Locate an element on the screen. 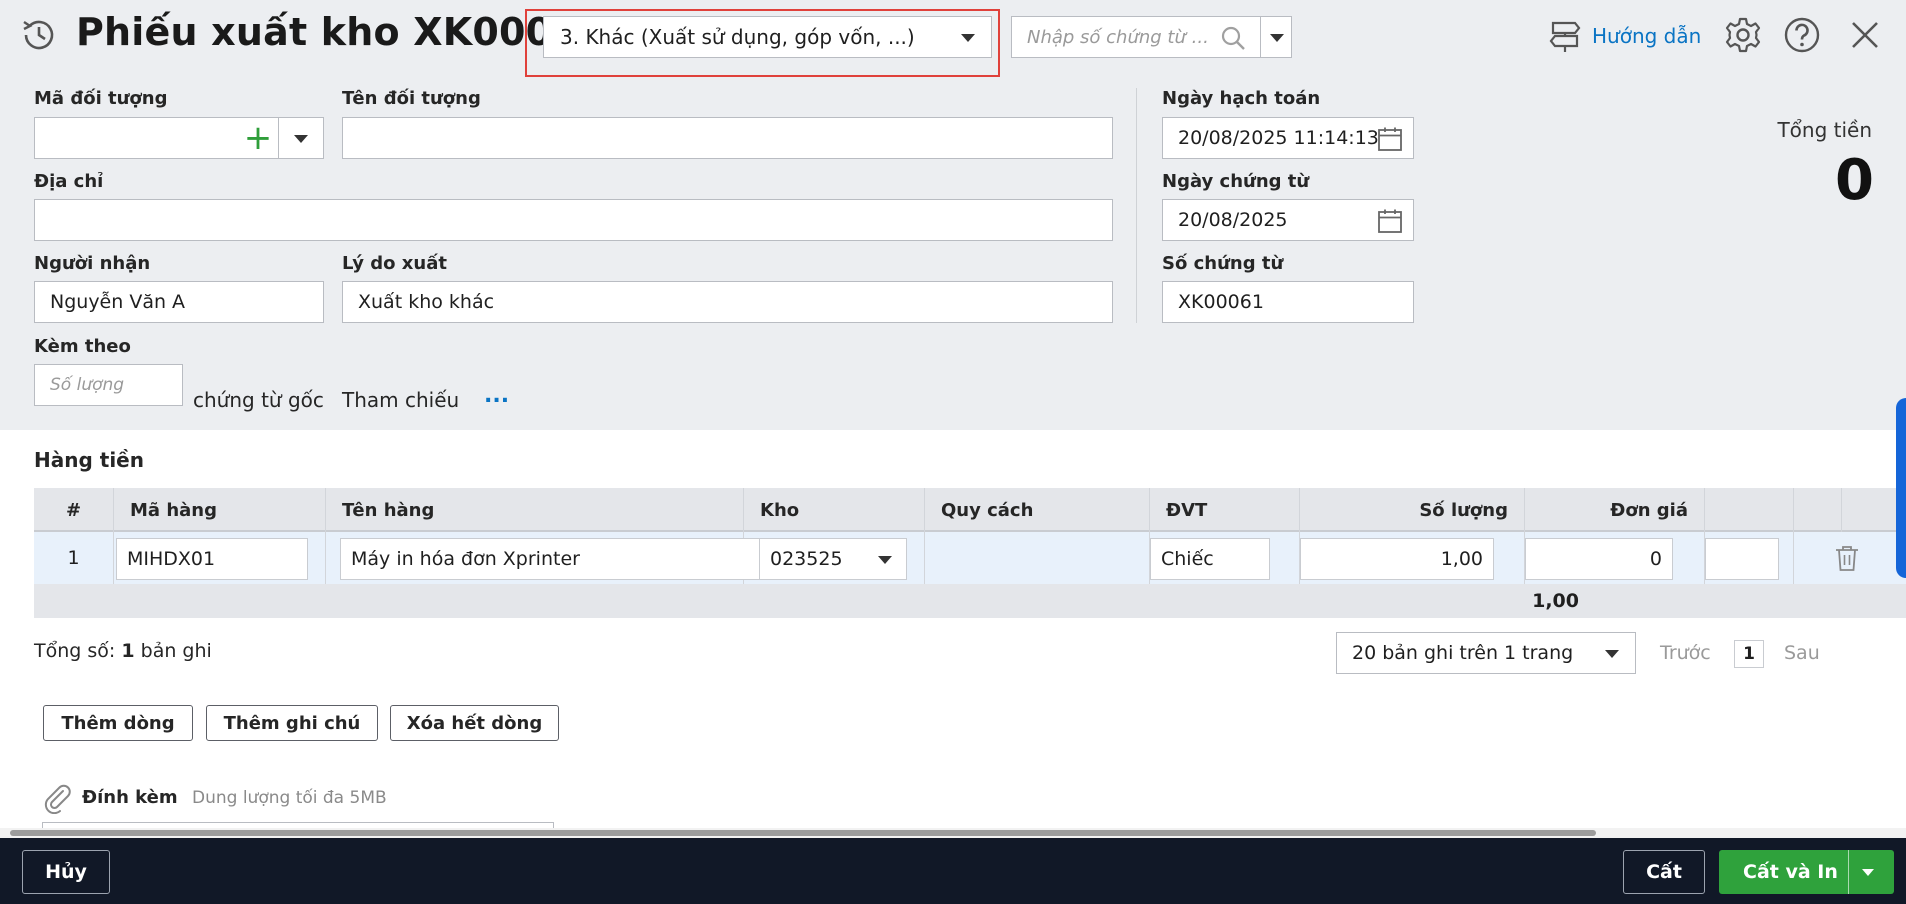 The height and width of the screenshot is (904, 1906). row-quantity-cell: 1,00 is located at coordinates (1412, 558).